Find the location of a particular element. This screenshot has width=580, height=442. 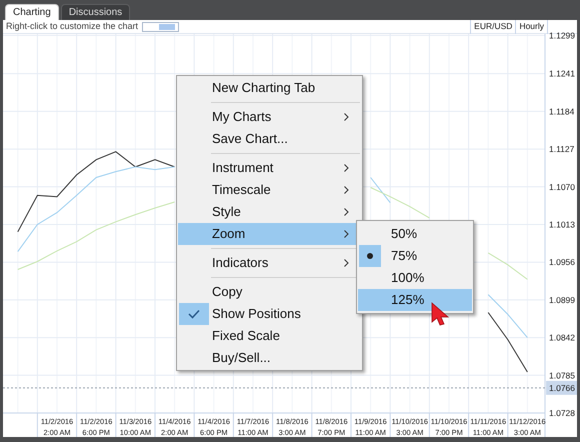

menu-item: 75% is located at coordinates (415, 256).